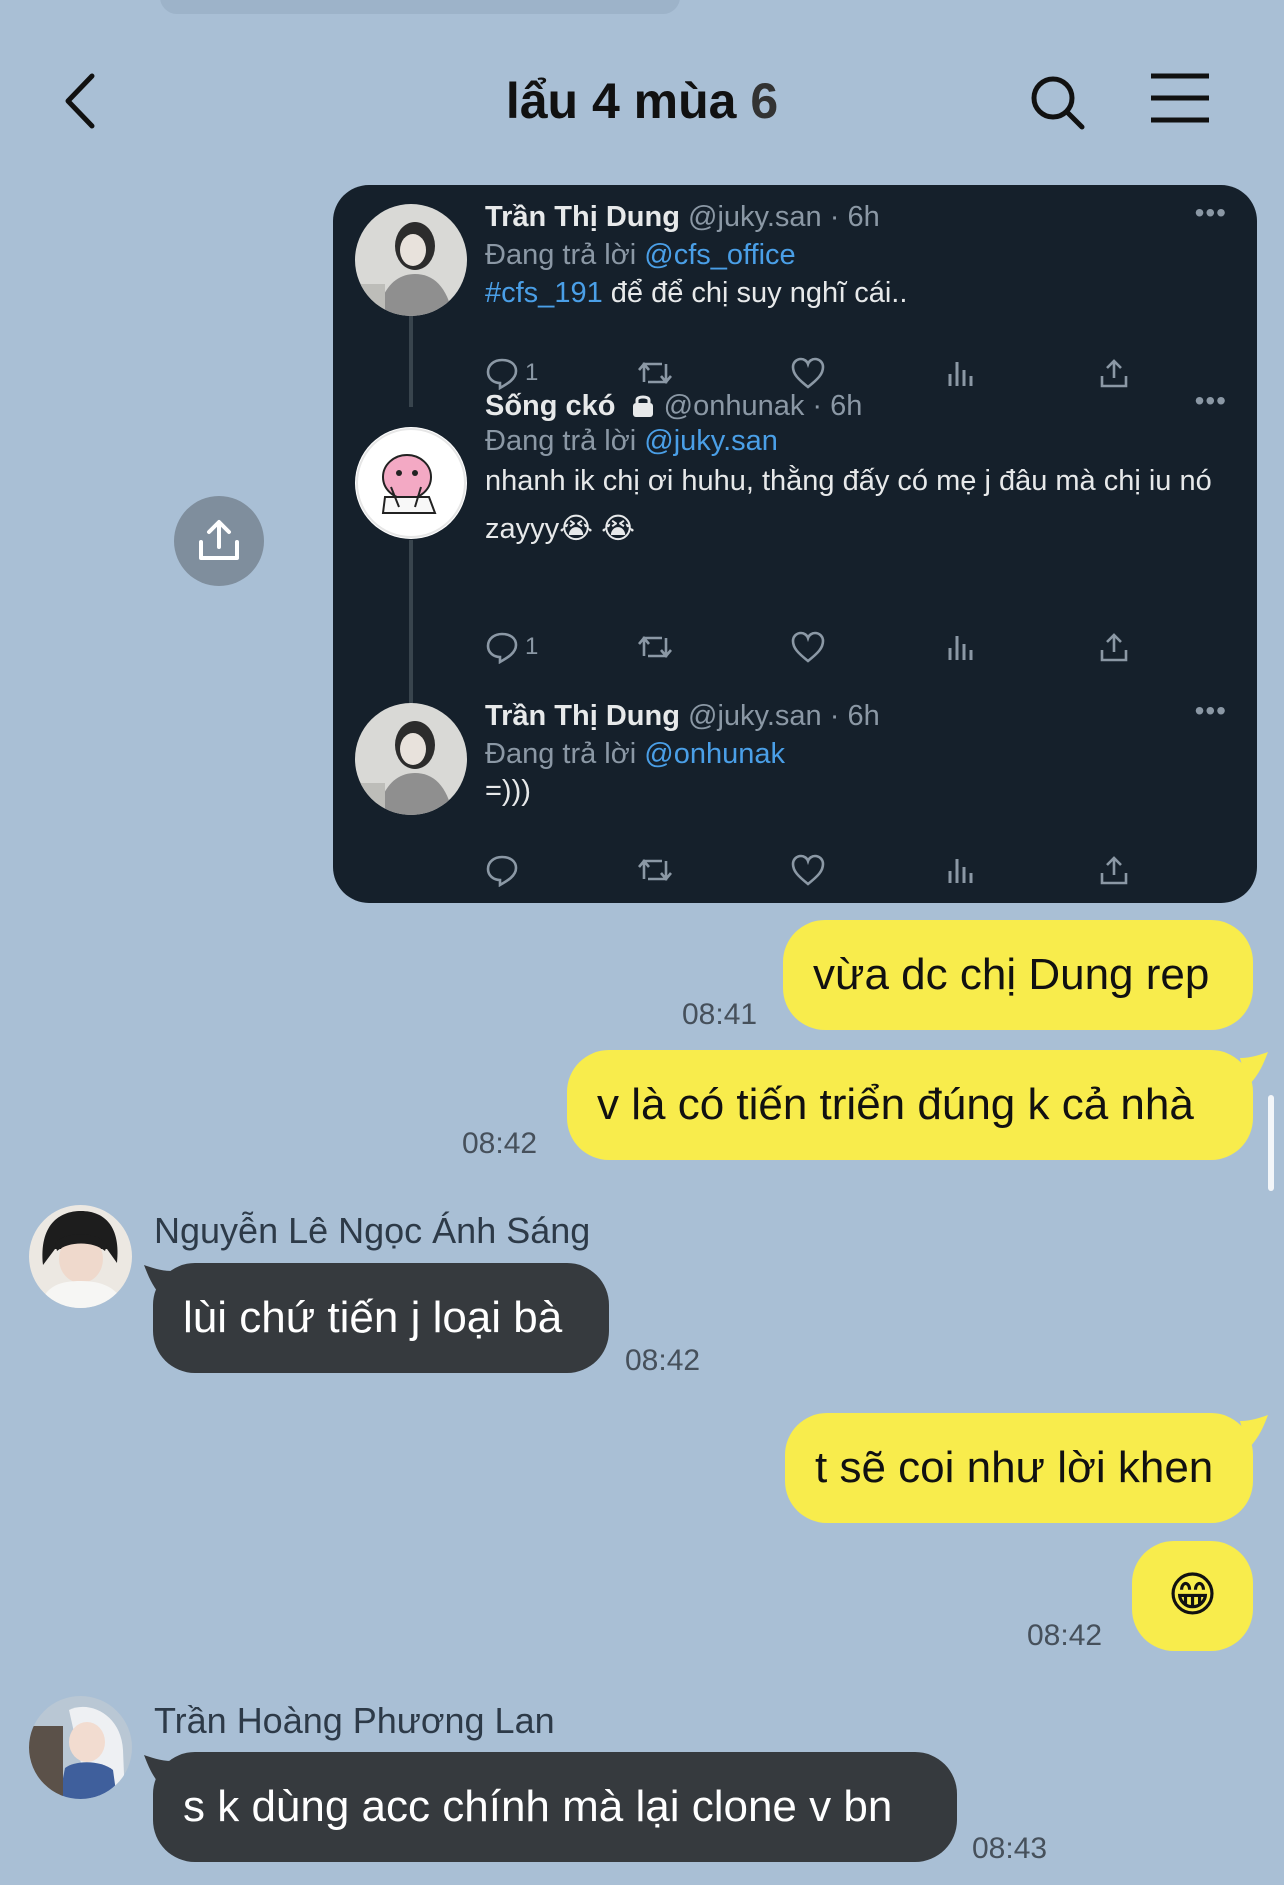  I want to click on scrollbar, so click(1271, 1143).